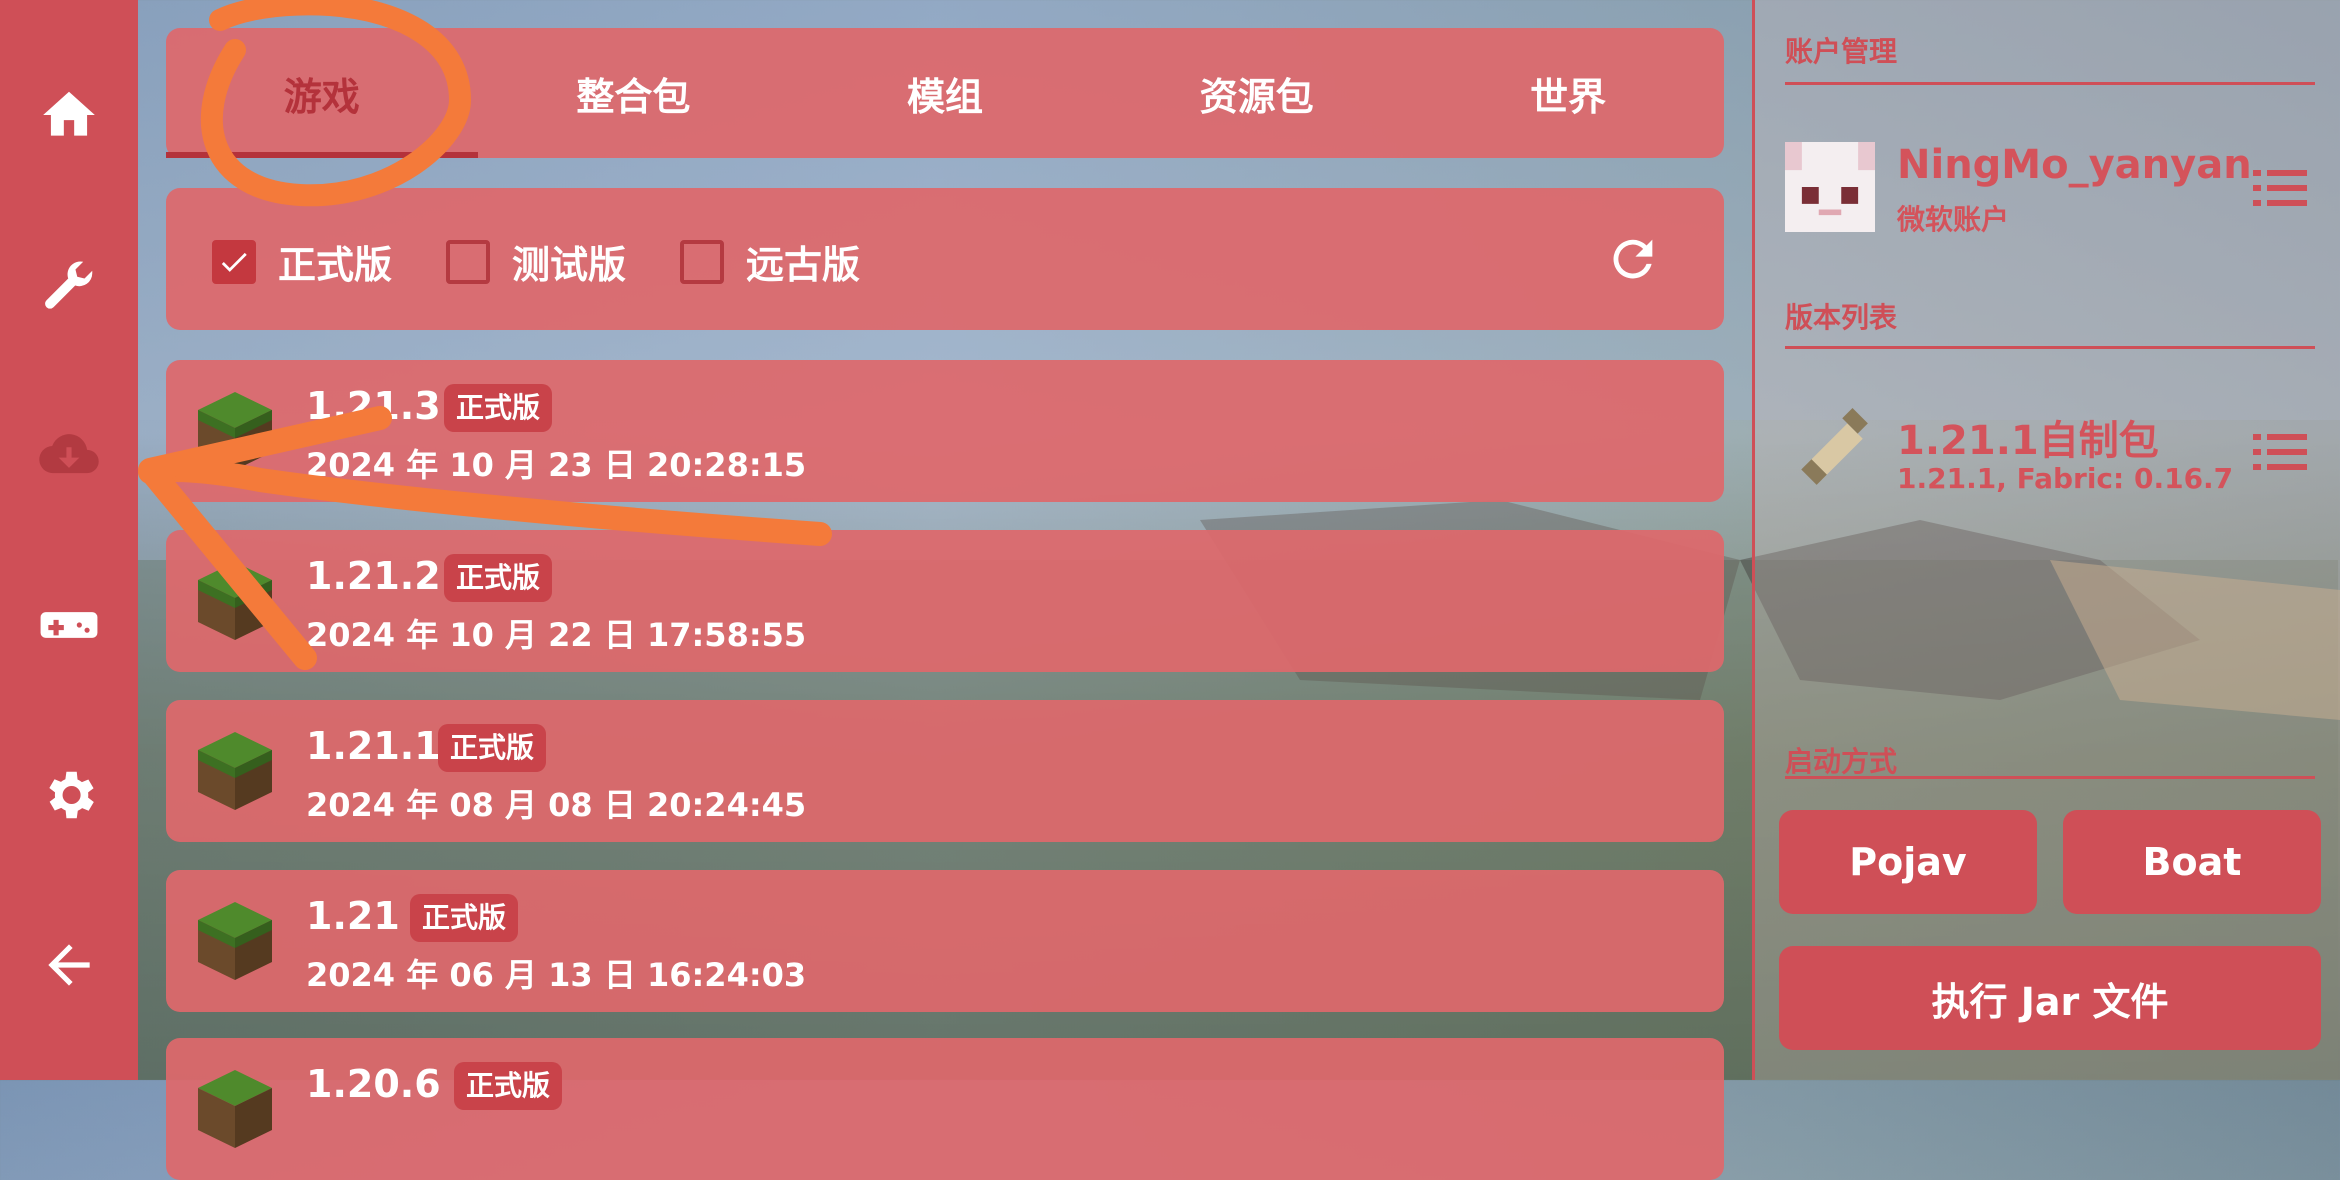  What do you see at coordinates (335, 265) in the screenshot?
I see `release-label: 正式版` at bounding box center [335, 265].